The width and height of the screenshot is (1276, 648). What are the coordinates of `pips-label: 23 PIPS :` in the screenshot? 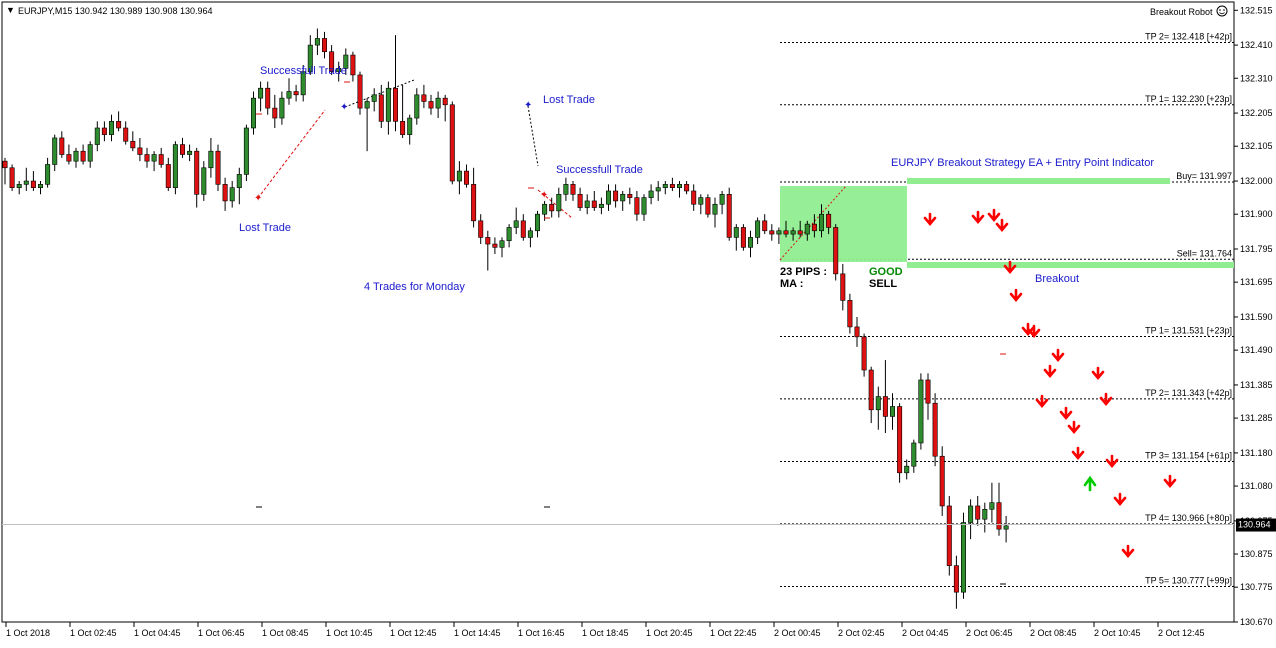 It's located at (803, 272).